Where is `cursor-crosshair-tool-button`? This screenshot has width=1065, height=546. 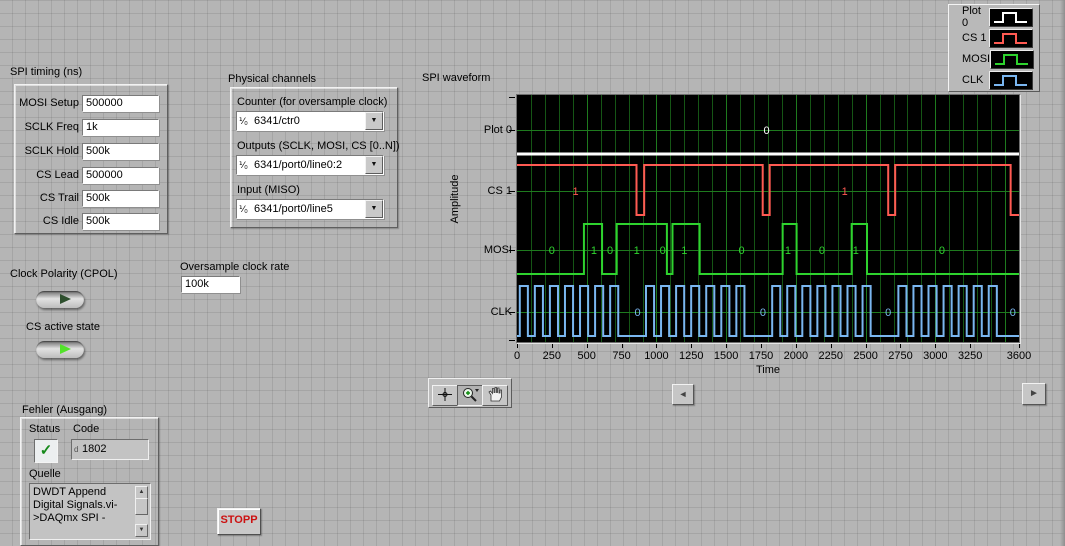
cursor-crosshair-tool-button is located at coordinates (445, 395).